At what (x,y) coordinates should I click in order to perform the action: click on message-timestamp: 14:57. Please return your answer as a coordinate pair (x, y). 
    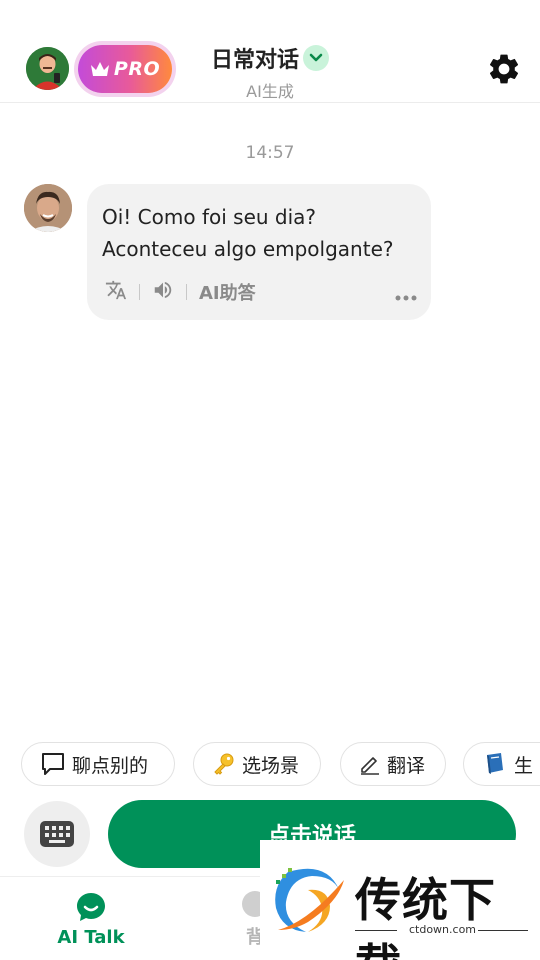
    Looking at the image, I should click on (270, 153).